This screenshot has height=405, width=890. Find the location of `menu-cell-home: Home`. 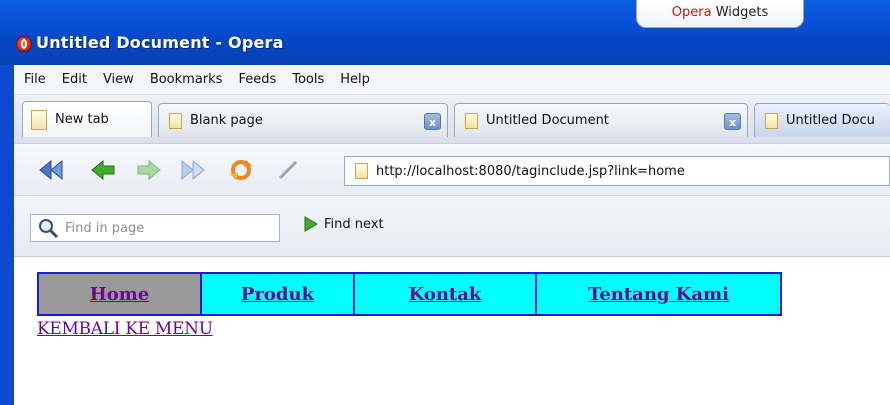

menu-cell-home: Home is located at coordinates (120, 294).